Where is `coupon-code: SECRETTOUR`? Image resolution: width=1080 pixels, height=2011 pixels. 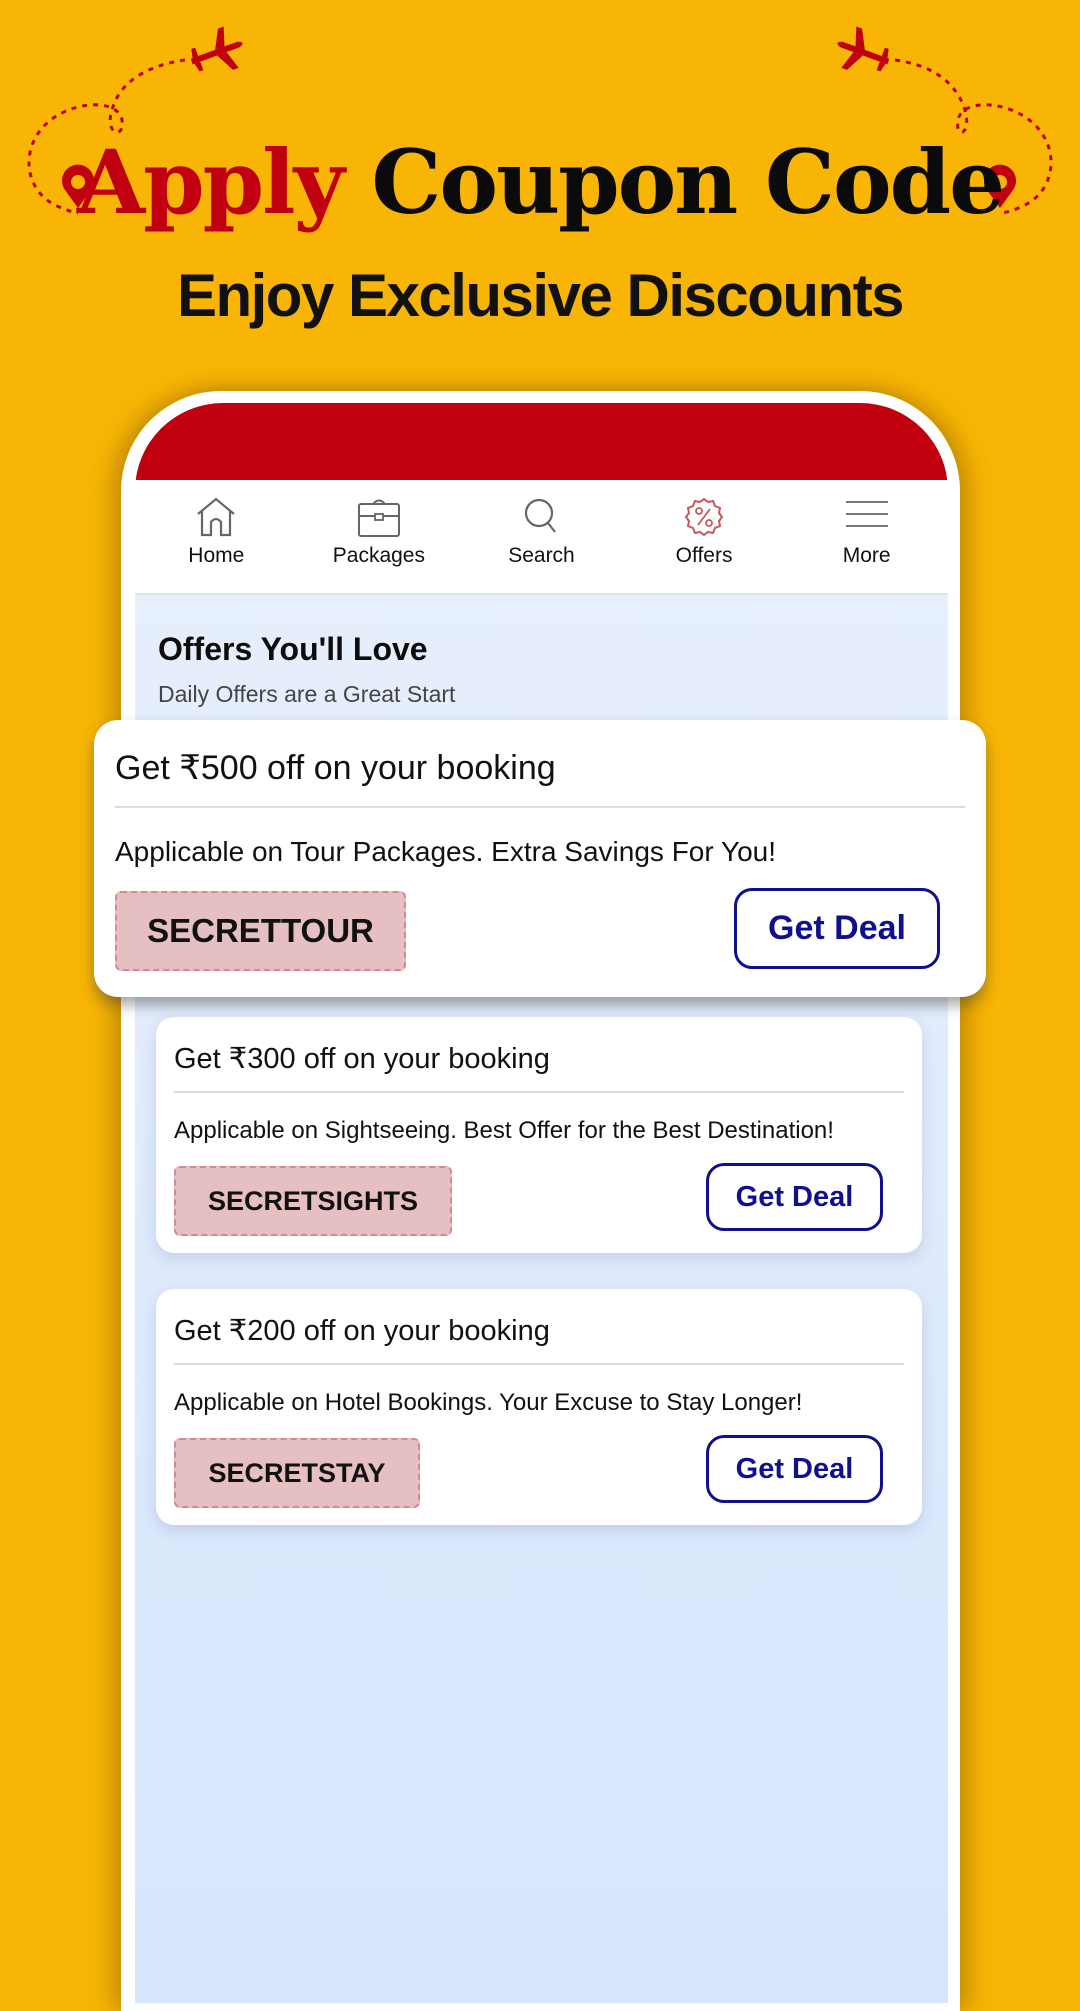 coupon-code: SECRETTOUR is located at coordinates (260, 931).